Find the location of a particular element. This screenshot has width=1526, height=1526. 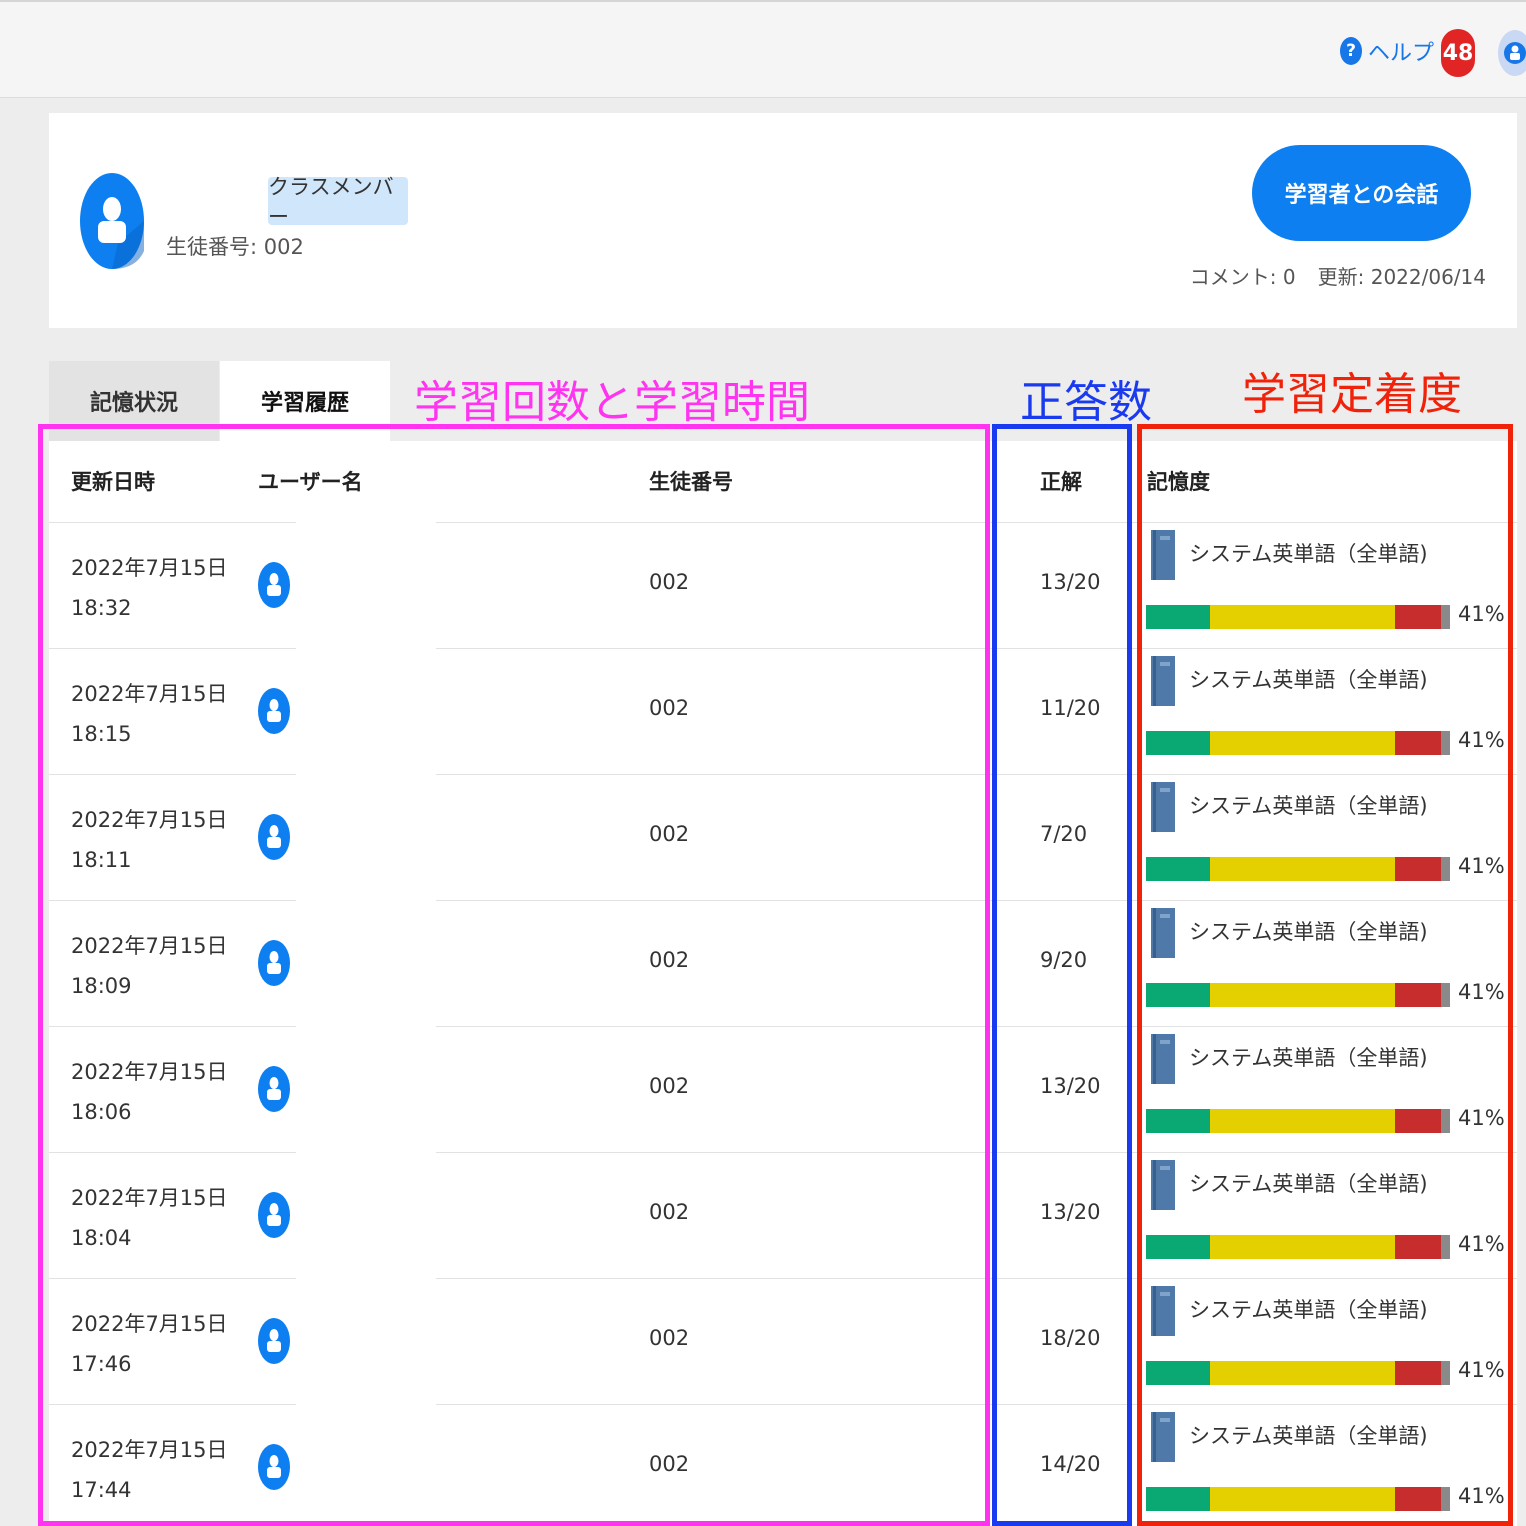

account-avatar is located at coordinates (1512, 53).